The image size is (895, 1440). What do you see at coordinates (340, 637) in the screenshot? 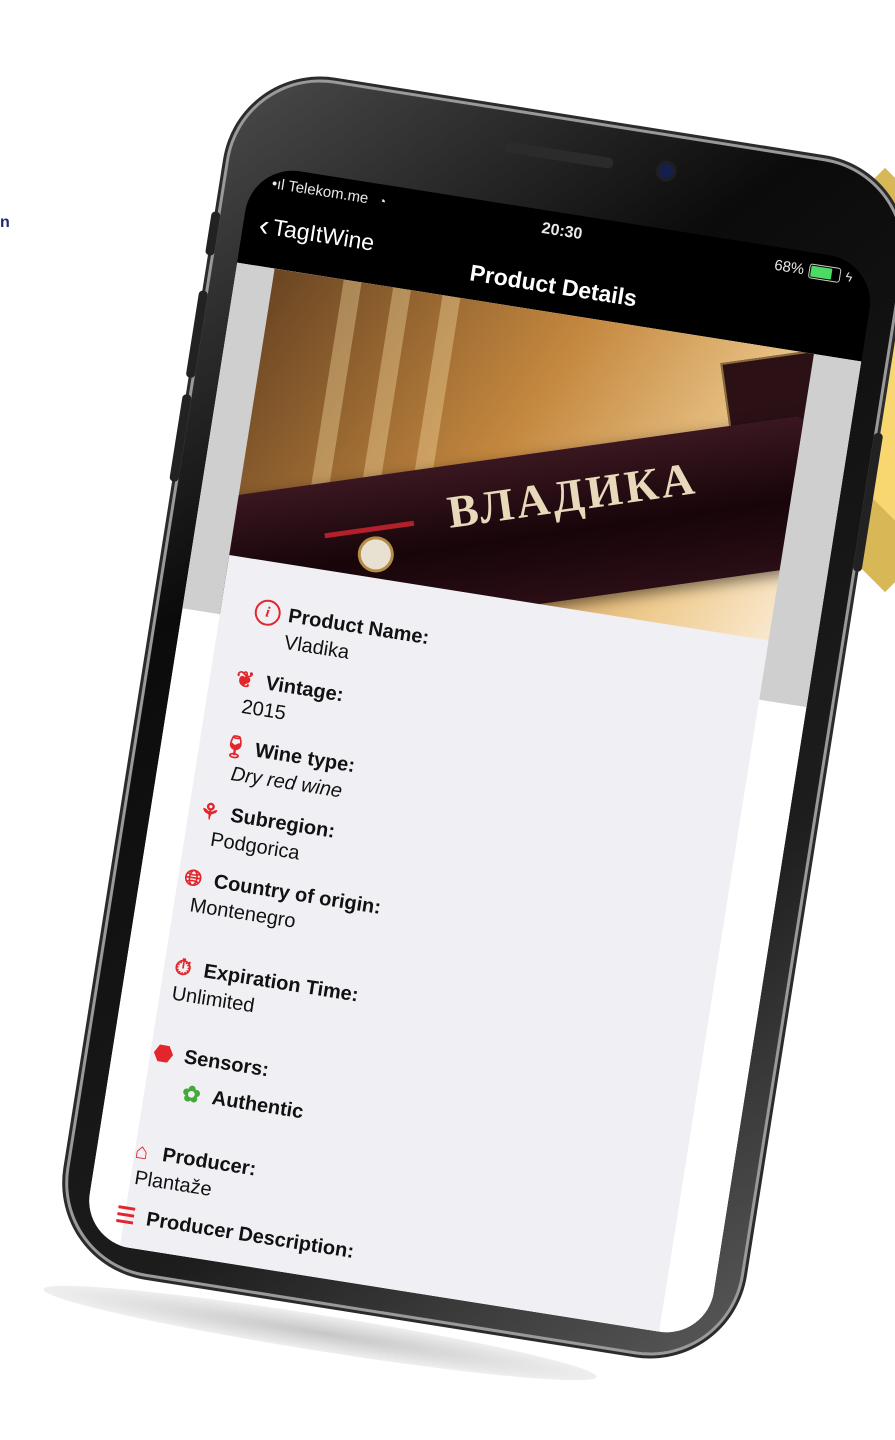
I see `detail-product-name: i Product Name: Vladika` at bounding box center [340, 637].